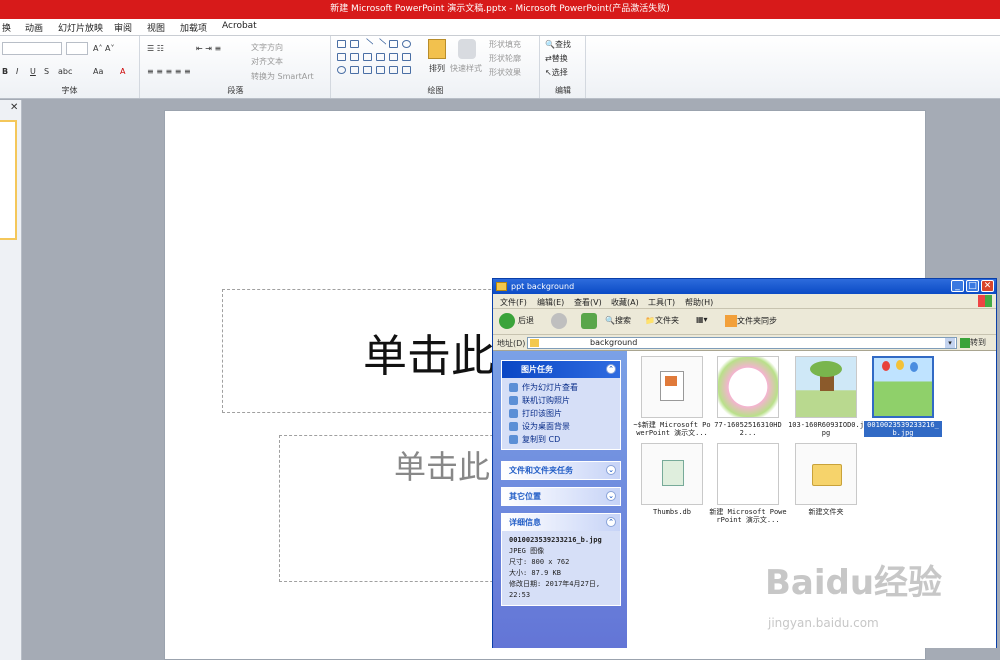  What do you see at coordinates (559, 321) in the screenshot?
I see `forward-icon` at bounding box center [559, 321].